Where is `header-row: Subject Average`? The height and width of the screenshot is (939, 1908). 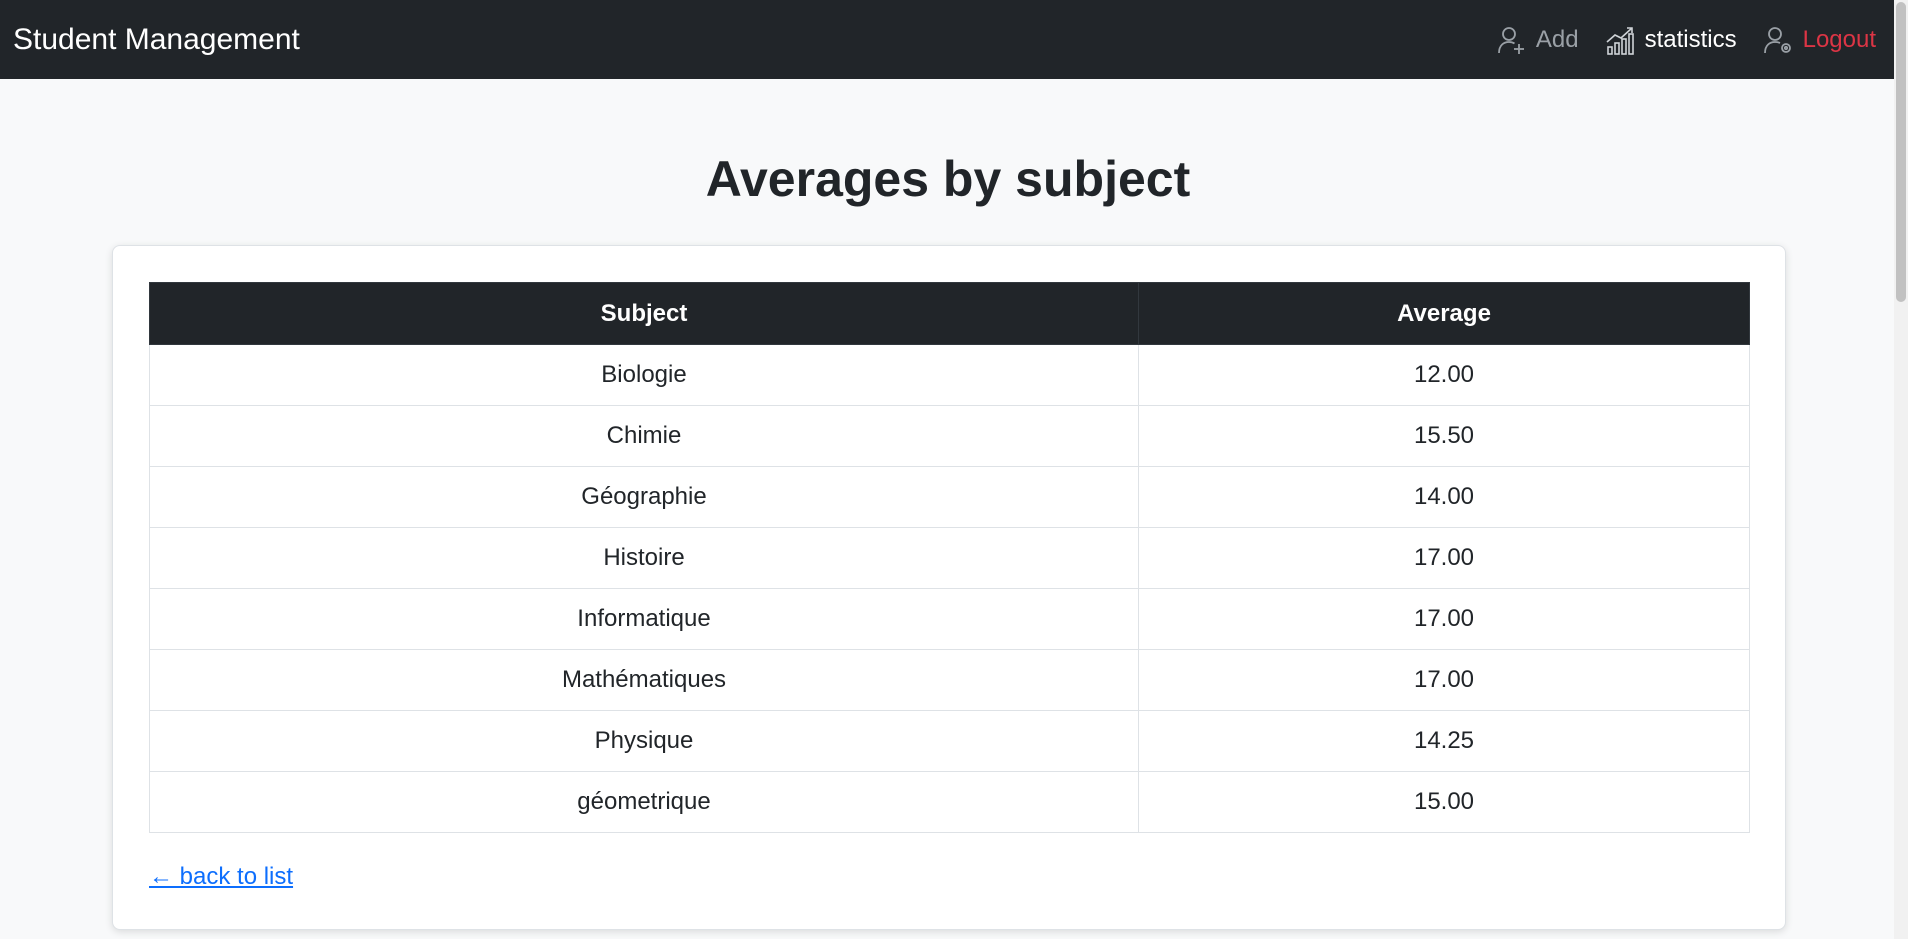
header-row: Subject Average is located at coordinates (949, 313).